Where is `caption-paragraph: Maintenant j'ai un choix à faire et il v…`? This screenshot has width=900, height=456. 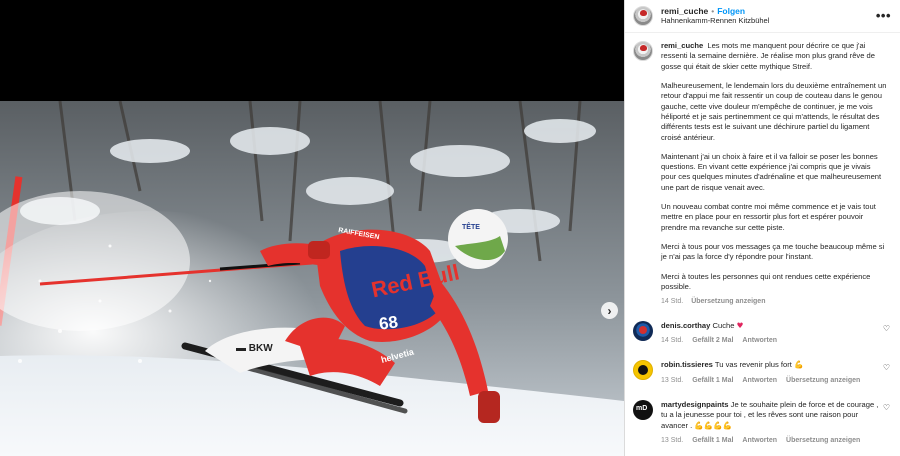 caption-paragraph: Maintenant j'ai un choix à faire et il v… is located at coordinates (771, 171).